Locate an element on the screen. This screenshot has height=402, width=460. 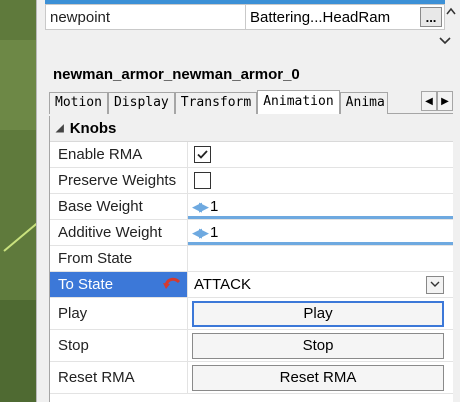
section-knobs: ◢ Knobs is located at coordinates (251, 129).